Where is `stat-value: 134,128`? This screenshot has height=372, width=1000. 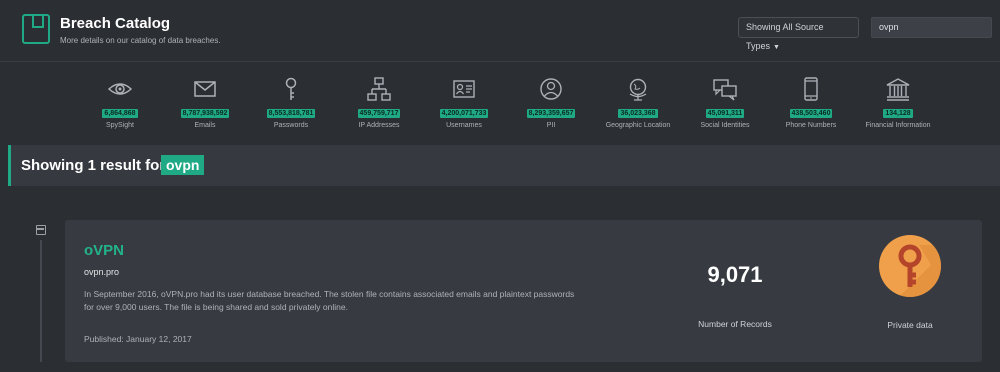 stat-value: 134,128 is located at coordinates (898, 113).